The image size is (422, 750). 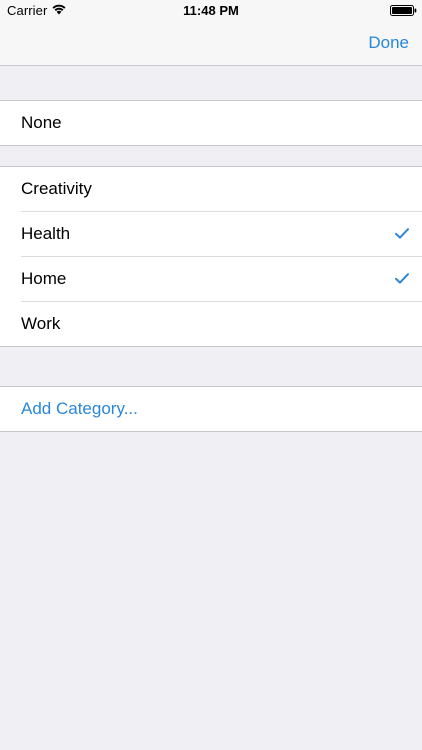 I want to click on category-none: None, so click(x=211, y=123).